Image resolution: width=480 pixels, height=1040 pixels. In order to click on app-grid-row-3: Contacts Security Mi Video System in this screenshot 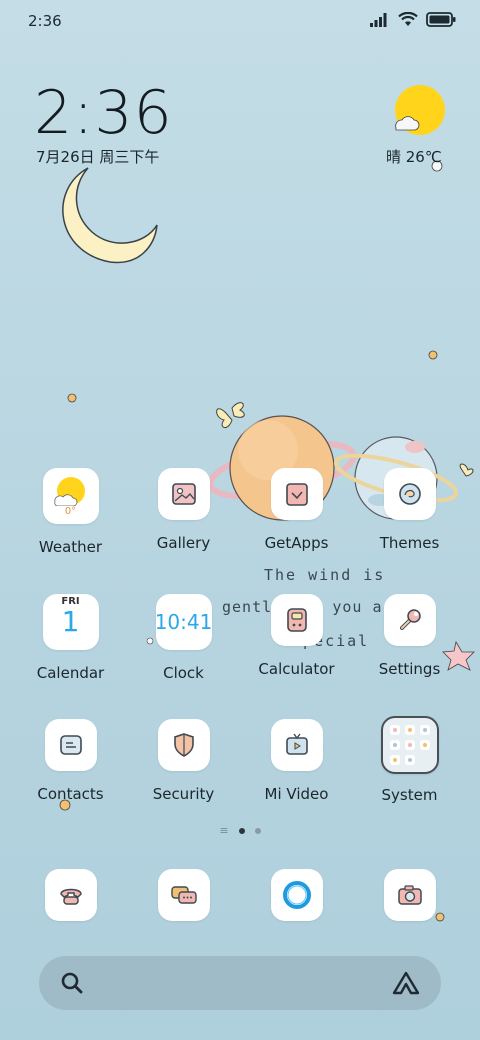, I will do `click(240, 760)`.